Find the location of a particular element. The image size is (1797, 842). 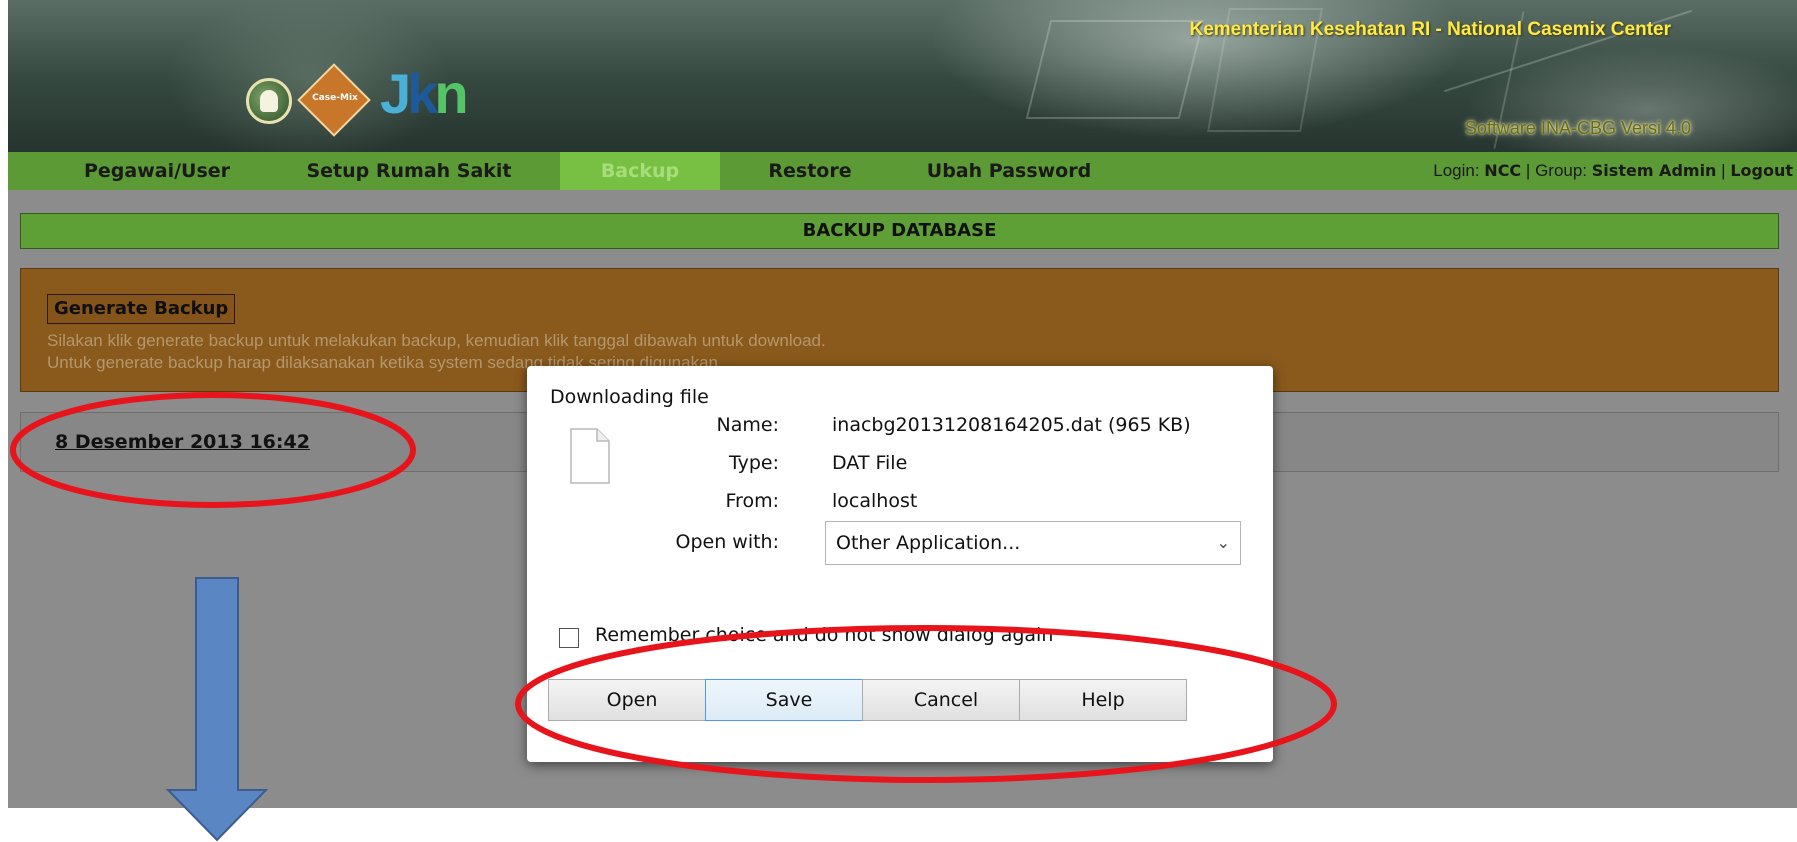

file-icon is located at coordinates (590, 456).